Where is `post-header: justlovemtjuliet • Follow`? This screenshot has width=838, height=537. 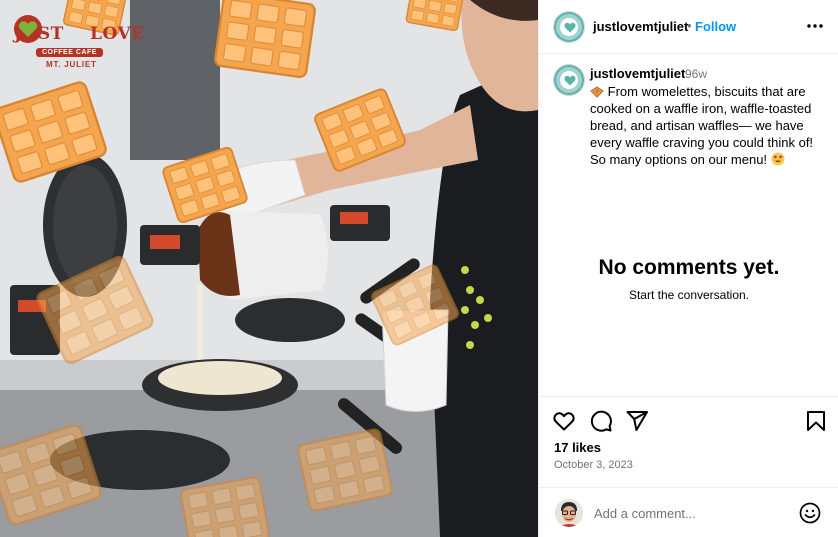
post-header: justlovemtjuliet • Follow is located at coordinates (688, 27).